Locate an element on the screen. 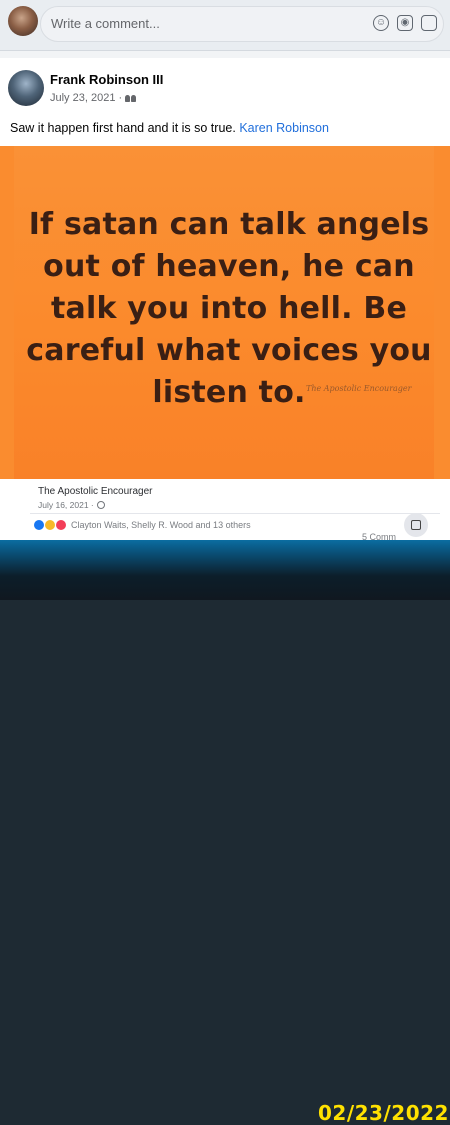 Image resolution: width=450 pixels, height=1125 pixels. gif-icon is located at coordinates (429, 23).